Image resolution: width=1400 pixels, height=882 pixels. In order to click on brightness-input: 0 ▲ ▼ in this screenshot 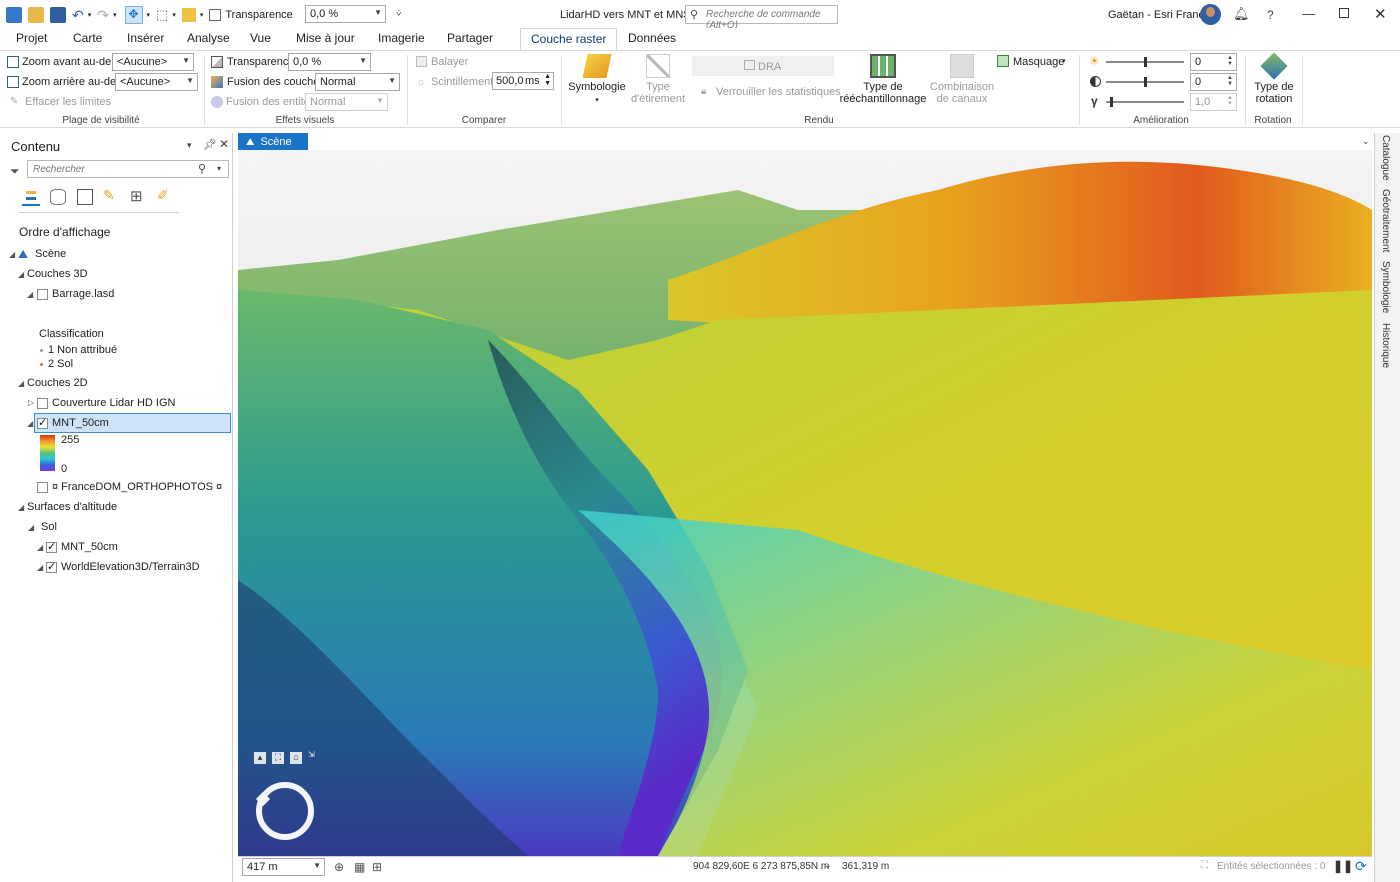, I will do `click(1213, 62)`.